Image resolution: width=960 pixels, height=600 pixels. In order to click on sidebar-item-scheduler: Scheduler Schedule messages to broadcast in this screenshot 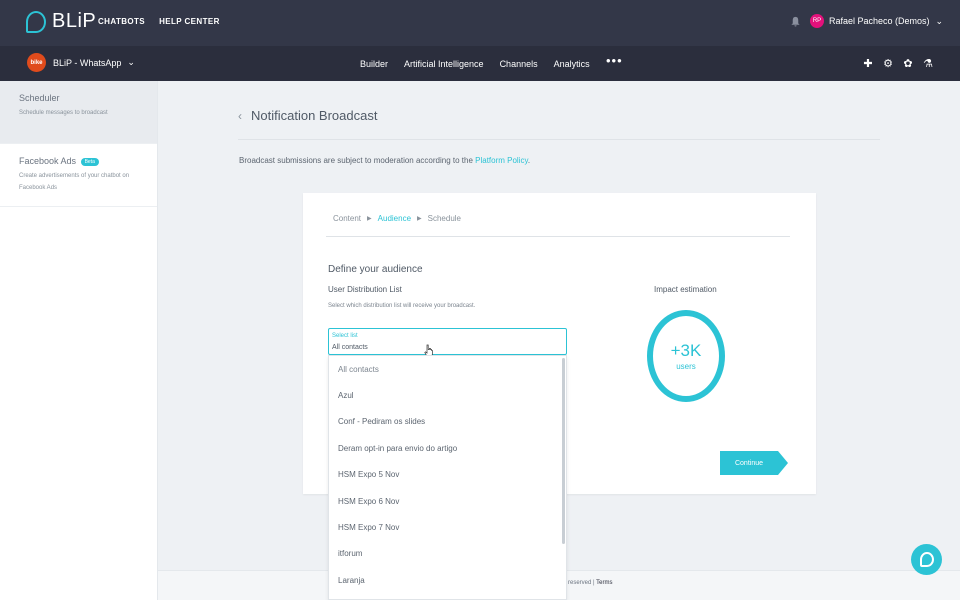, I will do `click(78, 112)`.